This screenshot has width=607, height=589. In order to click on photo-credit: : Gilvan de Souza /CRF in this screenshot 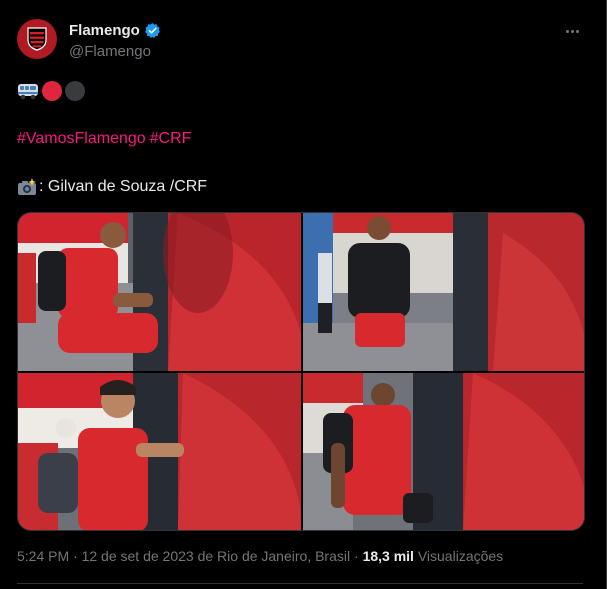, I will do `click(112, 187)`.